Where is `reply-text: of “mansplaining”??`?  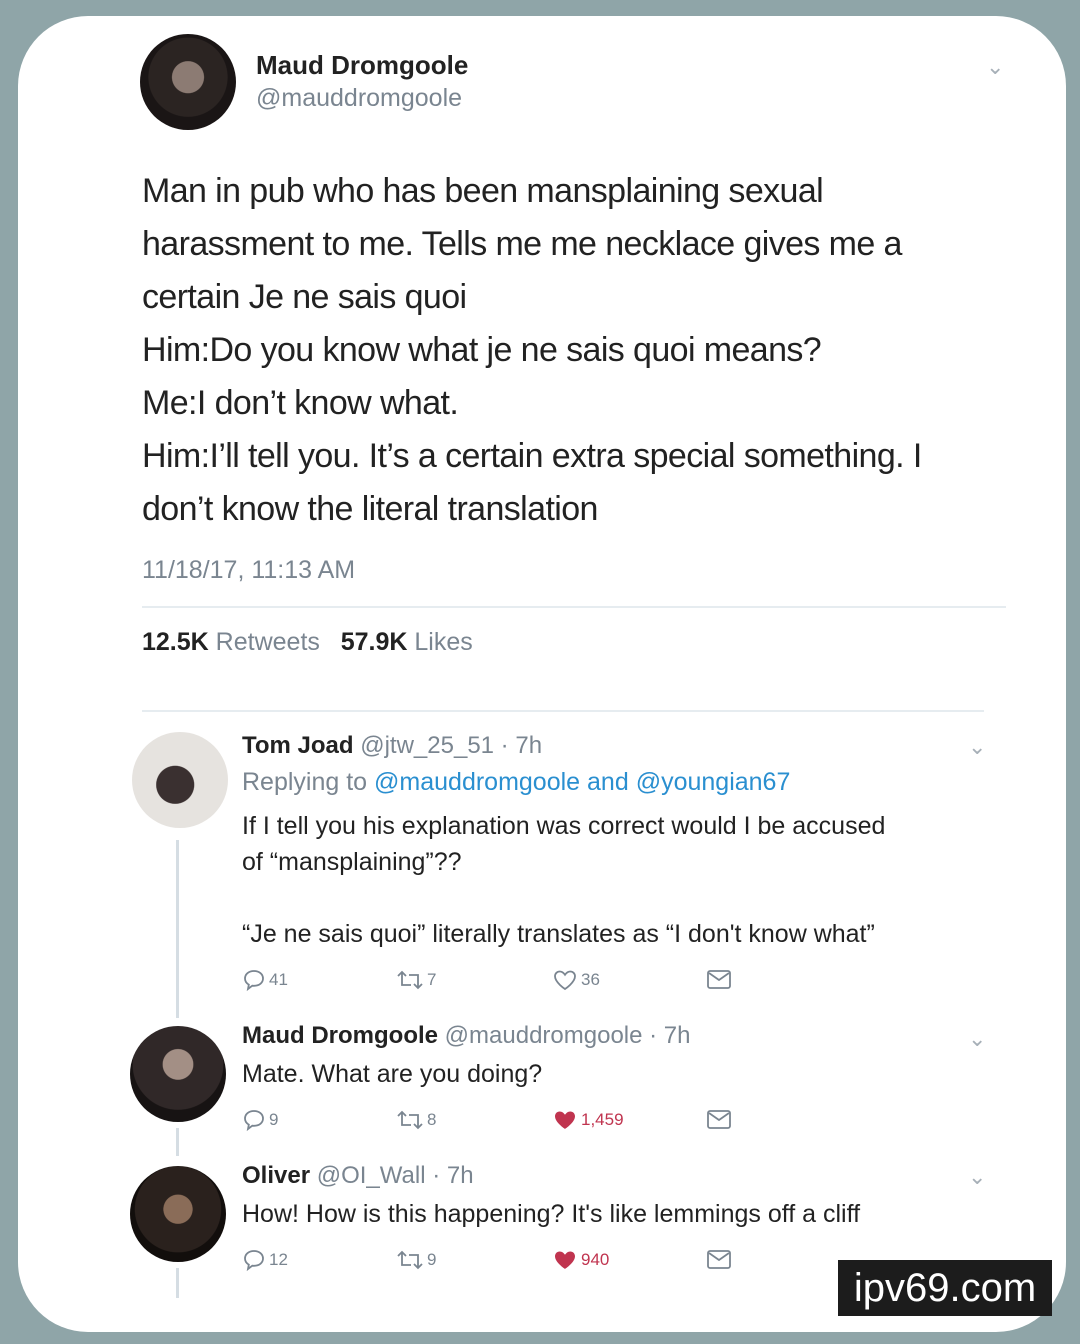 reply-text: of “mansplaining”?? is located at coordinates (352, 862).